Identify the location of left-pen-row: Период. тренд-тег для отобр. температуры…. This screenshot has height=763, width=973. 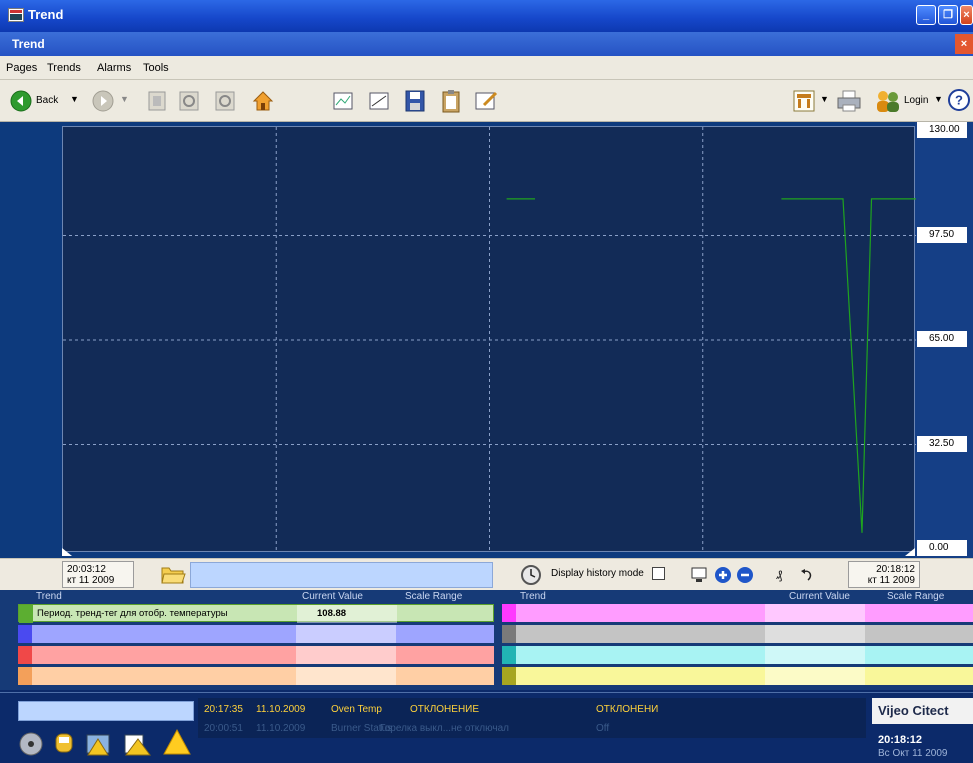
(256, 613).